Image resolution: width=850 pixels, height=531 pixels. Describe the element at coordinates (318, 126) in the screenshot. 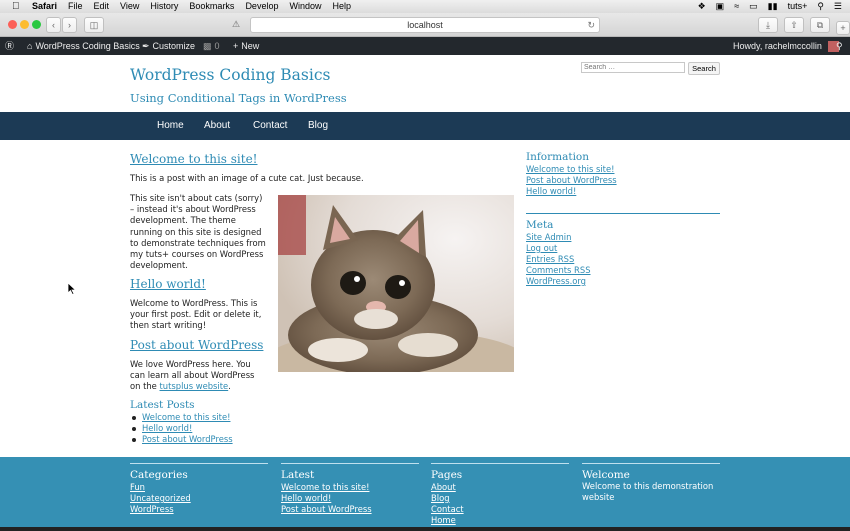

I see `nav-blog: Blog` at that location.